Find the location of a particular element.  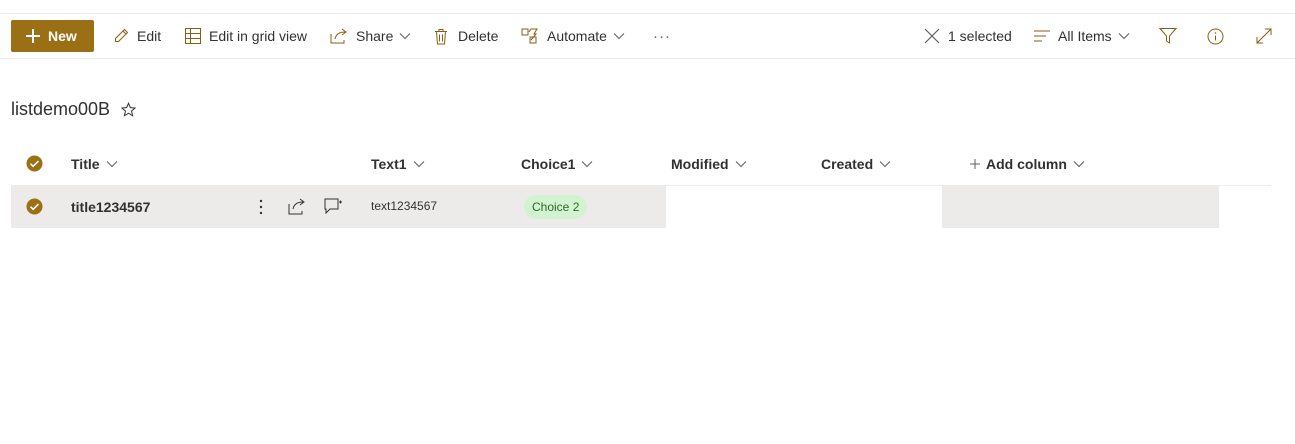

automate-button: Automate is located at coordinates (573, 36).